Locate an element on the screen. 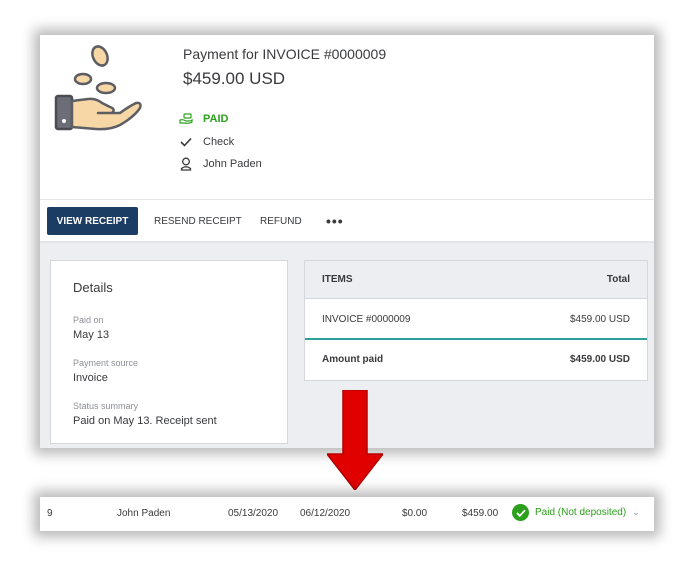 The image size is (700, 568). table-row: INVOICE #0000009 $459.00 USD is located at coordinates (476, 319).